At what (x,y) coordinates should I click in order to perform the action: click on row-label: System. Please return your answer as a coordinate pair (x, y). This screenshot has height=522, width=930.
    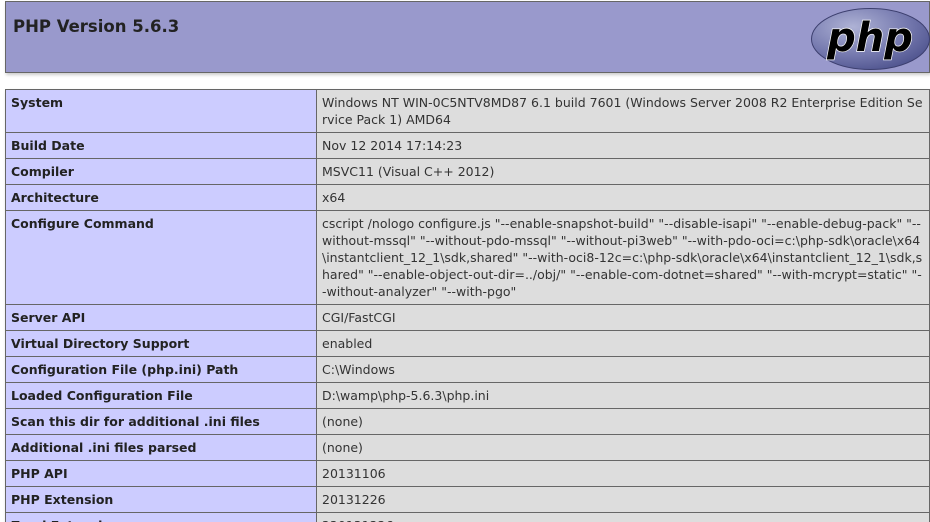
    Looking at the image, I should click on (161, 111).